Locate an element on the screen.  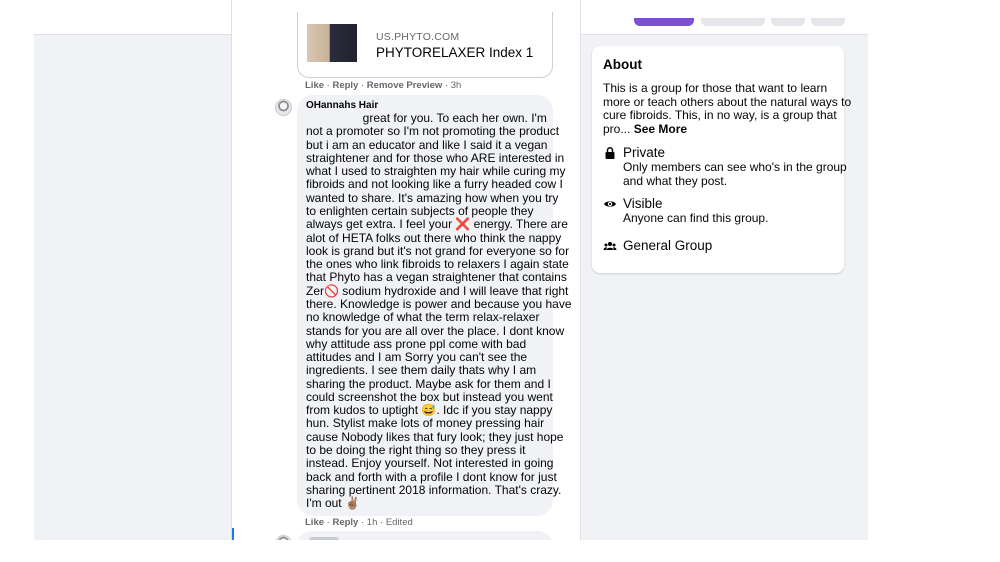
link-preview-card: US.PHYTO.COM PHYTORELAXER Index 1 is located at coordinates (425, 45).